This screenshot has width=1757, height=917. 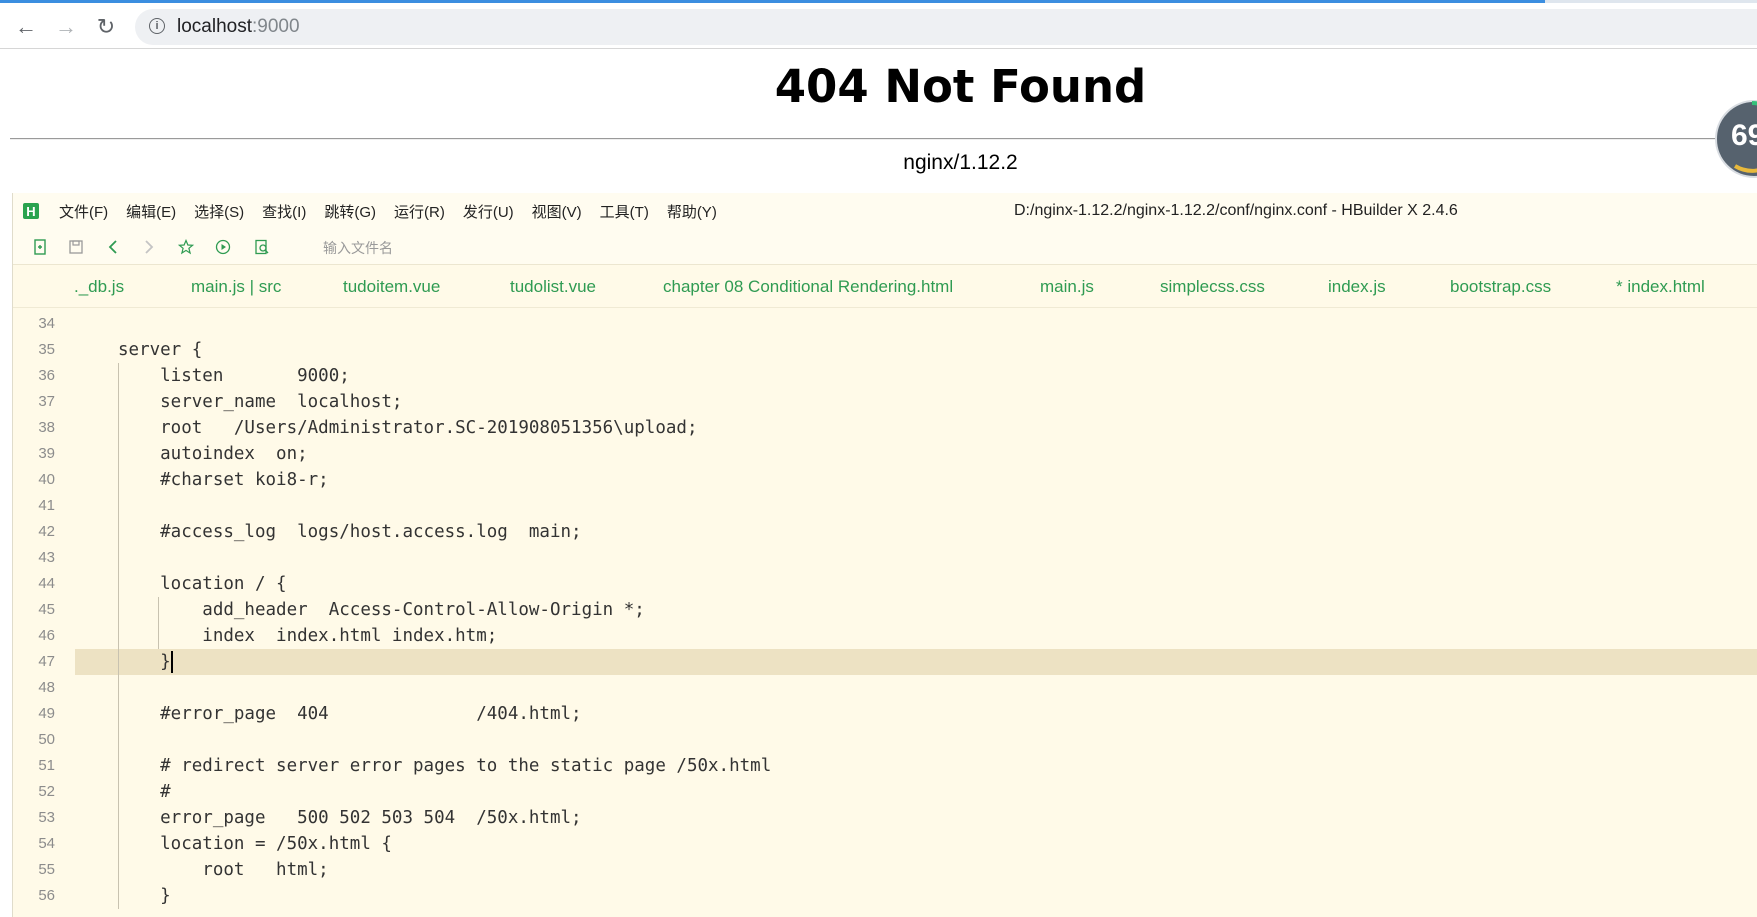 I want to click on code-line: 53 error_page 500 502 503 504 /50x.html;, so click(x=885, y=818).